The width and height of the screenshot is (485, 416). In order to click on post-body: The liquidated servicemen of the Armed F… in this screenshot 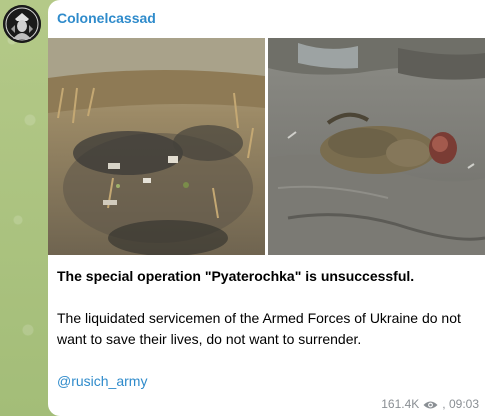, I will do `click(259, 328)`.